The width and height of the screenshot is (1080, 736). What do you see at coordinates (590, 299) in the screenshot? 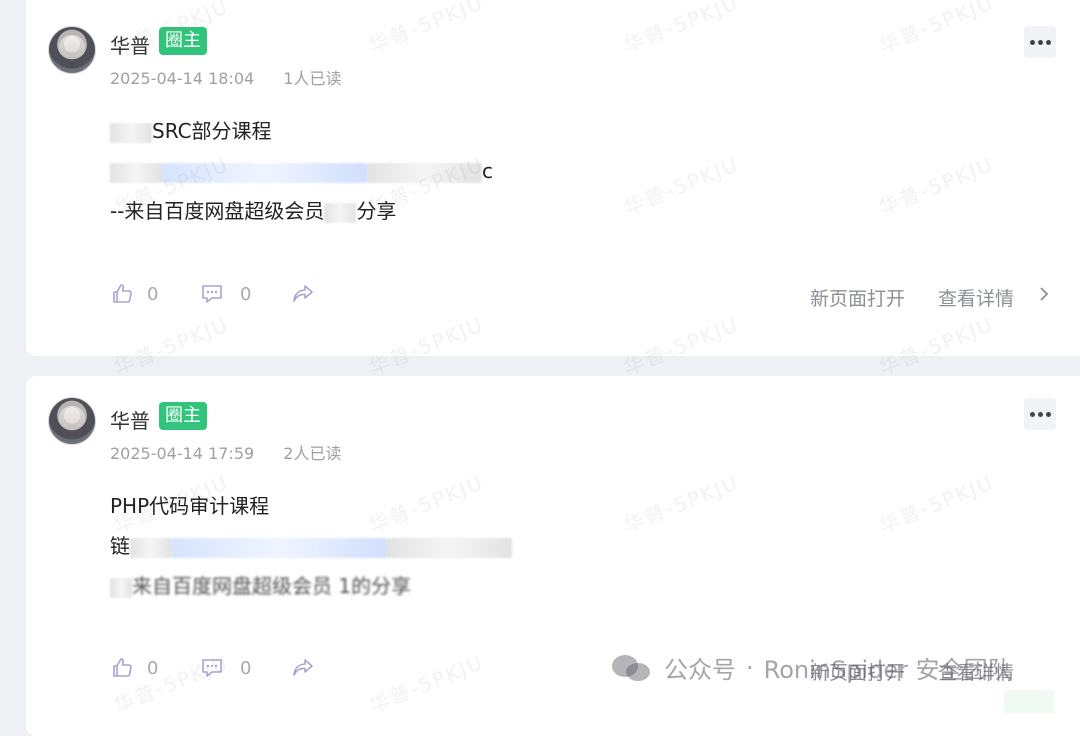
I see `post-actions: 0 0 新页面打开 查看详情` at bounding box center [590, 299].